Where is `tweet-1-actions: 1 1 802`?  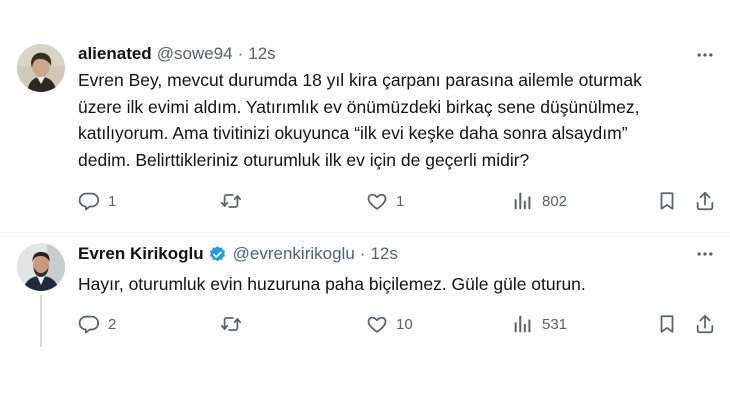 tweet-1-actions: 1 1 802 is located at coordinates (398, 201).